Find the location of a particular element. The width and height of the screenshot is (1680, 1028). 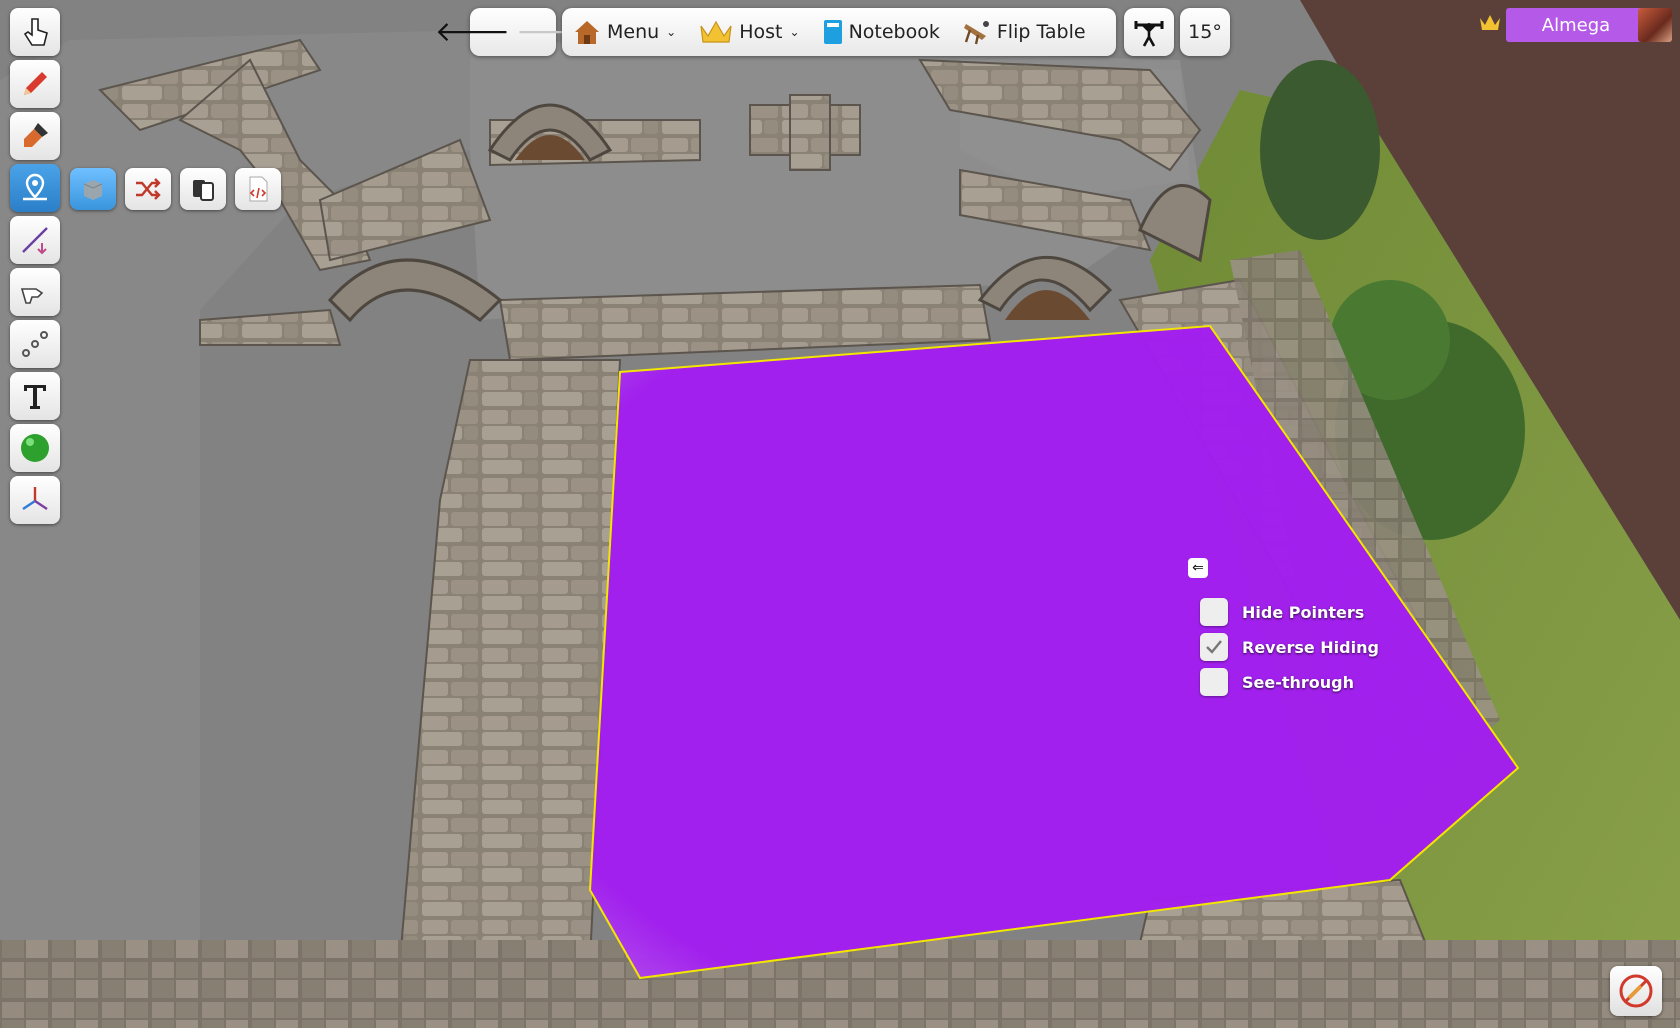

history-nav: 🡐 🡒 is located at coordinates (513, 32).